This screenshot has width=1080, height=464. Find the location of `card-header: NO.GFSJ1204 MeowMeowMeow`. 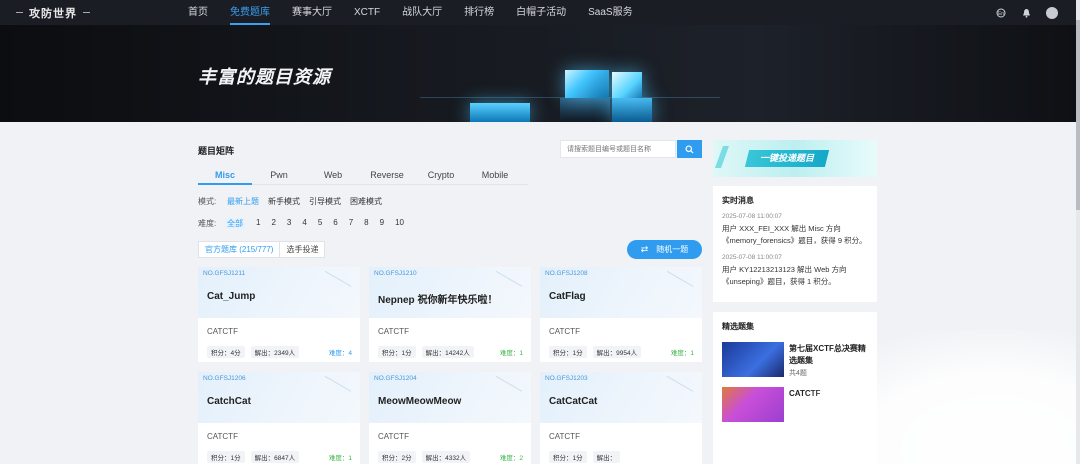

card-header: NO.GFSJ1204 MeowMeowMeow is located at coordinates (450, 397).